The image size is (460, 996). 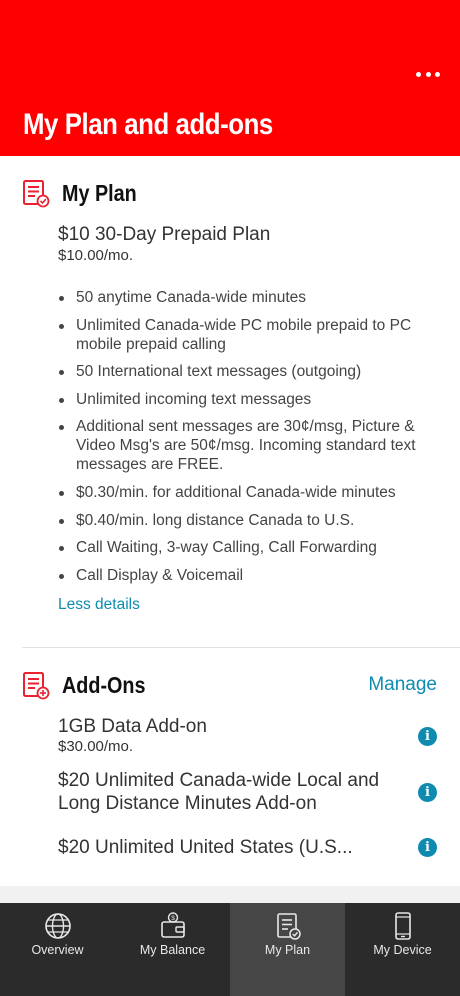 I want to click on tab-my-balance: $ My Balance, so click(x=172, y=949).